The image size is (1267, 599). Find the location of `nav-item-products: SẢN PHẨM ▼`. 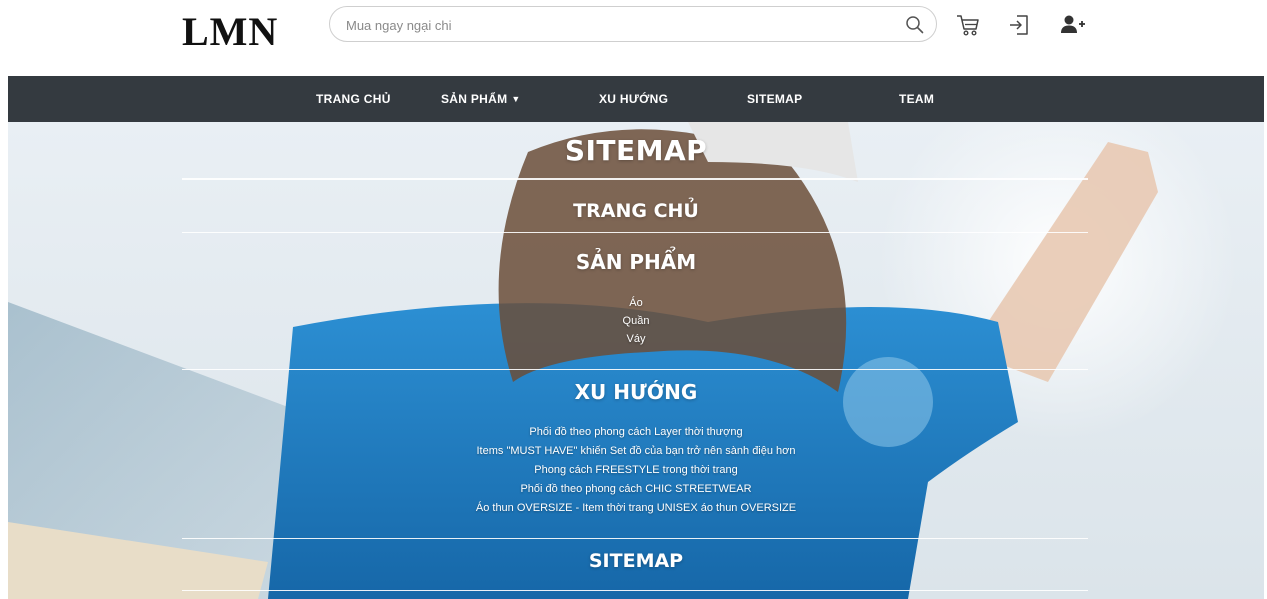

nav-item-products: SẢN PHẨM ▼ is located at coordinates (481, 99).